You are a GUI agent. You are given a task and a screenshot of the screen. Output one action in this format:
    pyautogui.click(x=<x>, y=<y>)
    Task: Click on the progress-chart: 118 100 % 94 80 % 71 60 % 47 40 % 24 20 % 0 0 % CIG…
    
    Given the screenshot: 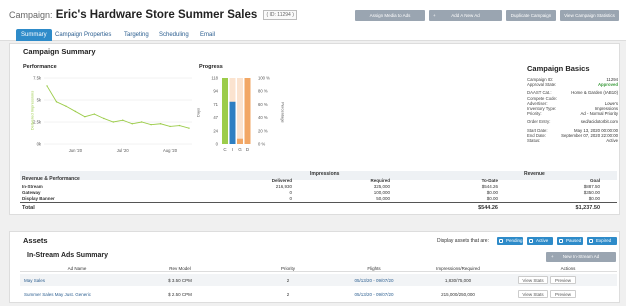 What is the action you would take?
    pyautogui.click(x=240, y=114)
    